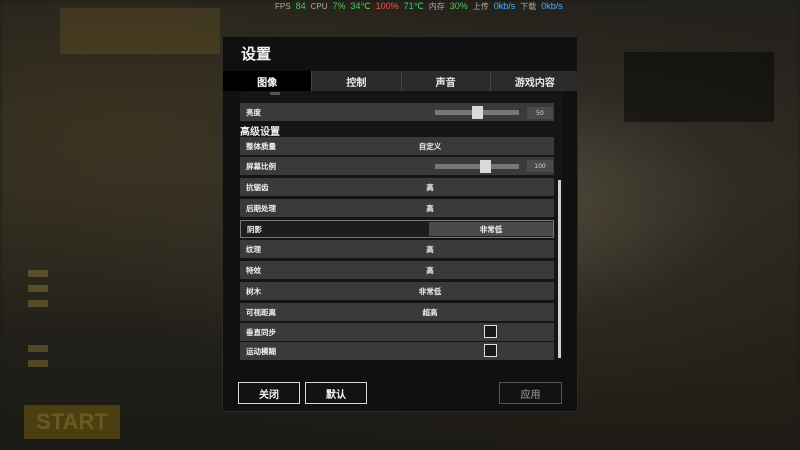  Describe the element at coordinates (253, 291) in the screenshot. I see `setting-label: 树木` at that location.